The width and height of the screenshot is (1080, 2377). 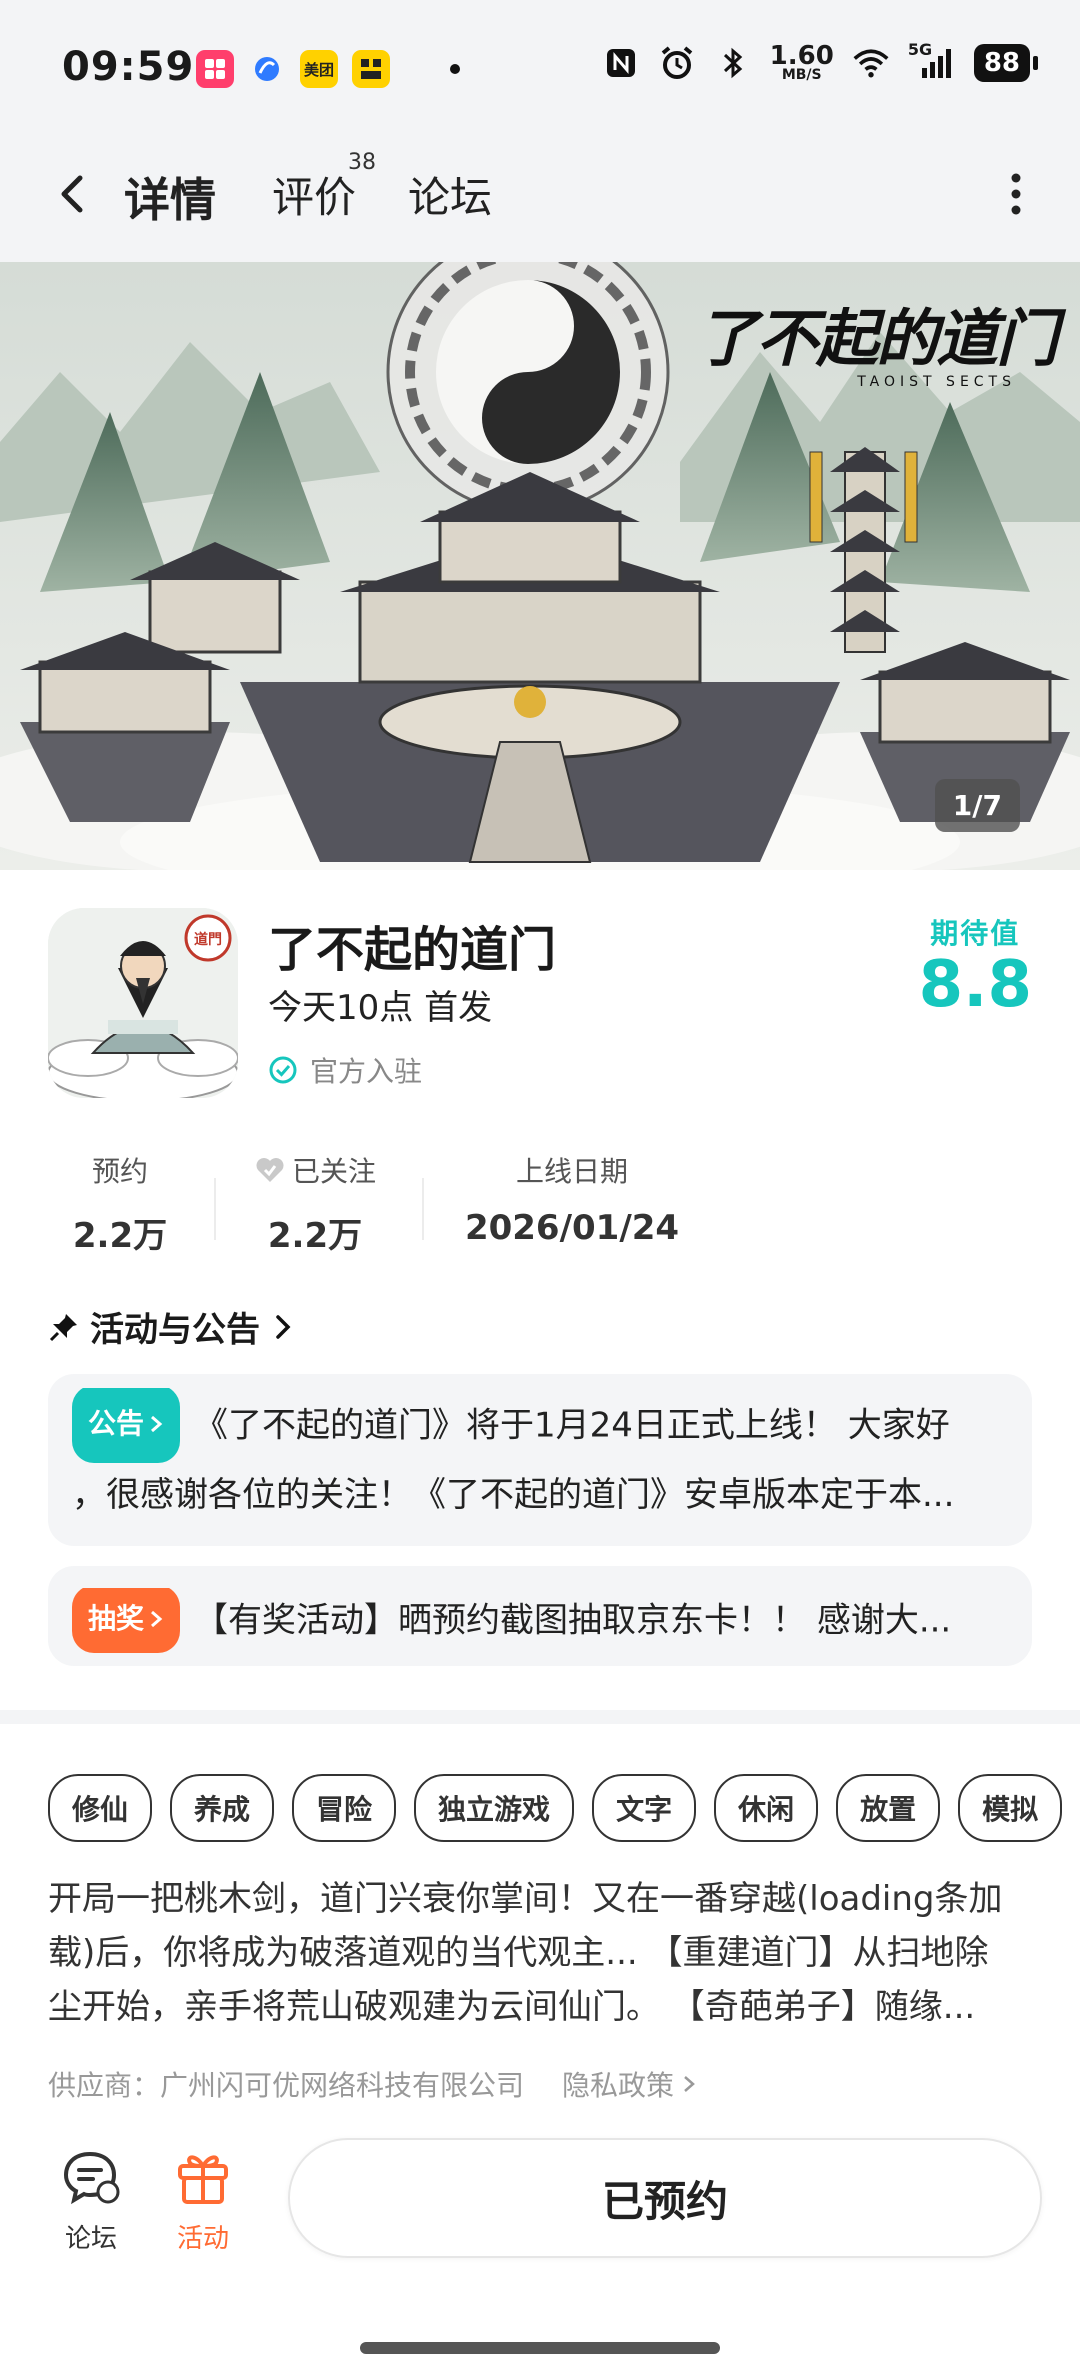 I want to click on gift-icon, so click(x=203, y=2179).